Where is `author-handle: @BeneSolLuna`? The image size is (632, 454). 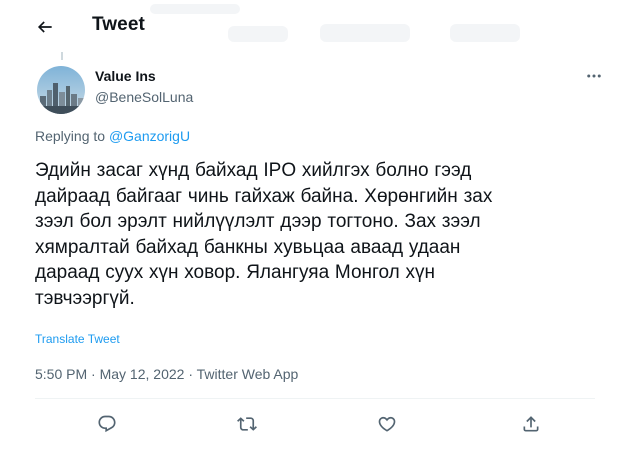
author-handle: @BeneSolLuna is located at coordinates (144, 97).